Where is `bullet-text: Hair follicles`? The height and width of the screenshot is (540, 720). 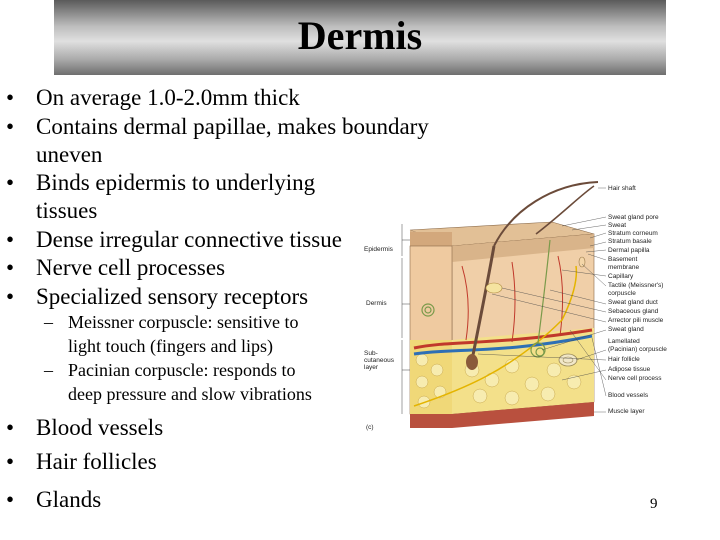
bullet-text: Hair follicles is located at coordinates (96, 461).